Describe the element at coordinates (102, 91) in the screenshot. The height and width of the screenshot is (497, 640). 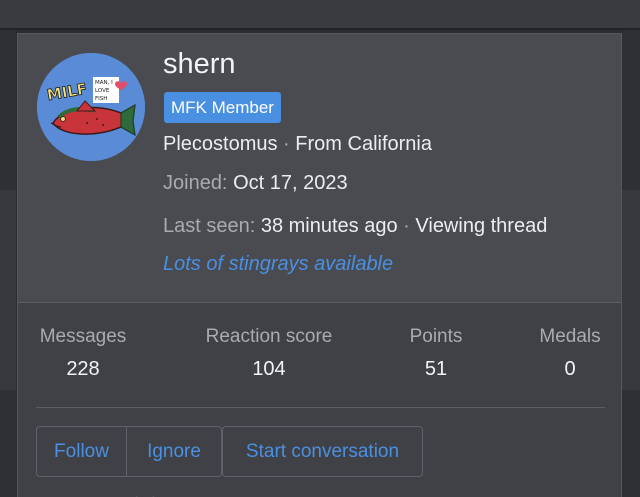
I see `avatar-text-line2: LOVE` at that location.